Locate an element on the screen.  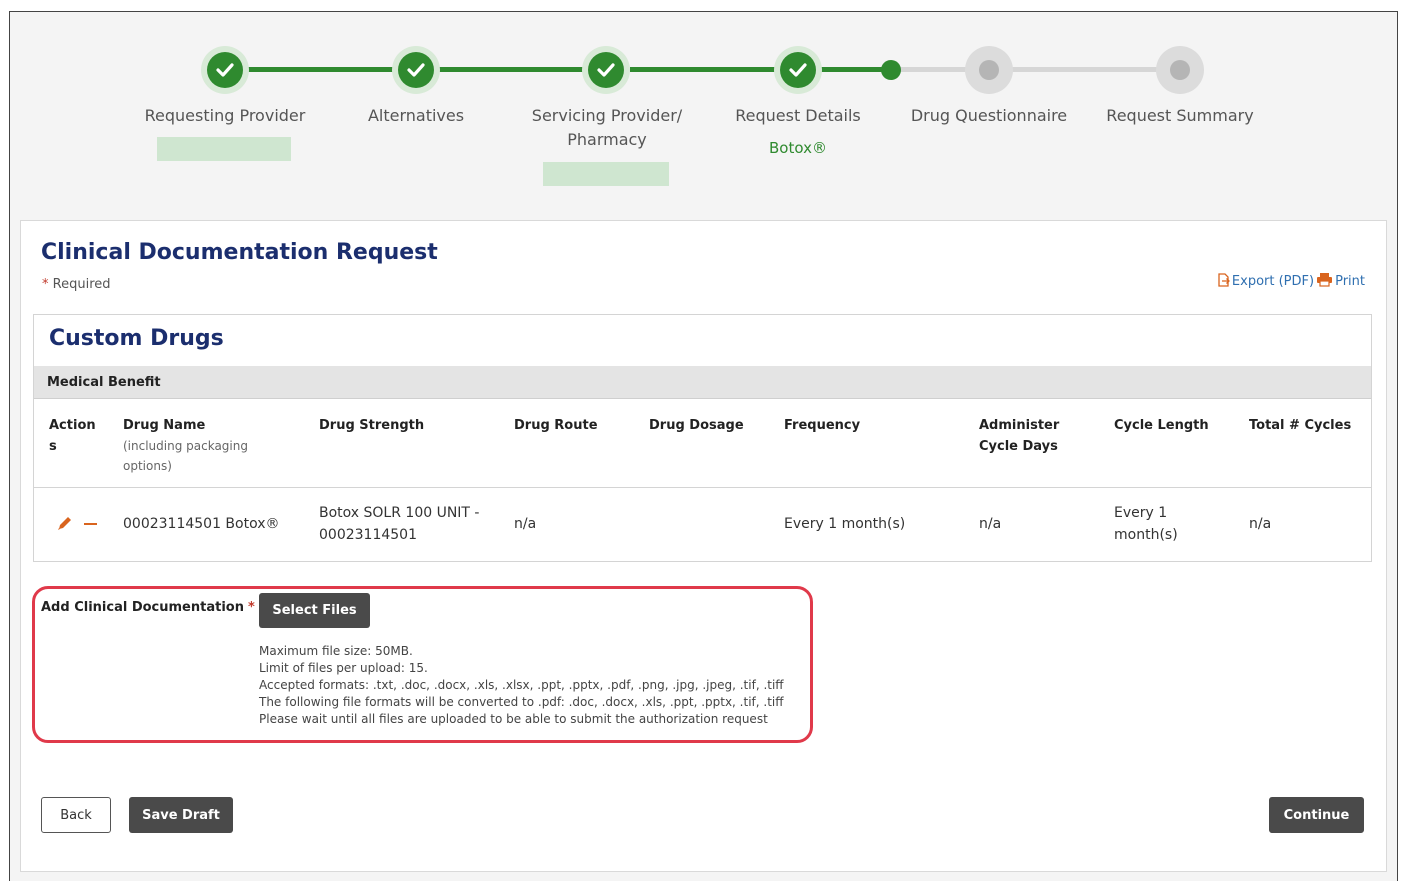
cell-frequency: Every 1 month(s) is located at coordinates (845, 524).